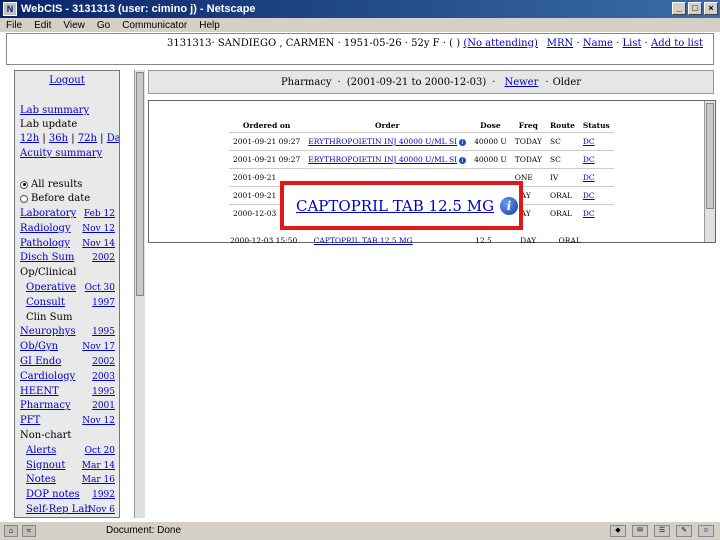 This screenshot has width=720, height=540. Describe the element at coordinates (54, 110) in the screenshot. I see `lab-summary-link: Lab summary` at that location.